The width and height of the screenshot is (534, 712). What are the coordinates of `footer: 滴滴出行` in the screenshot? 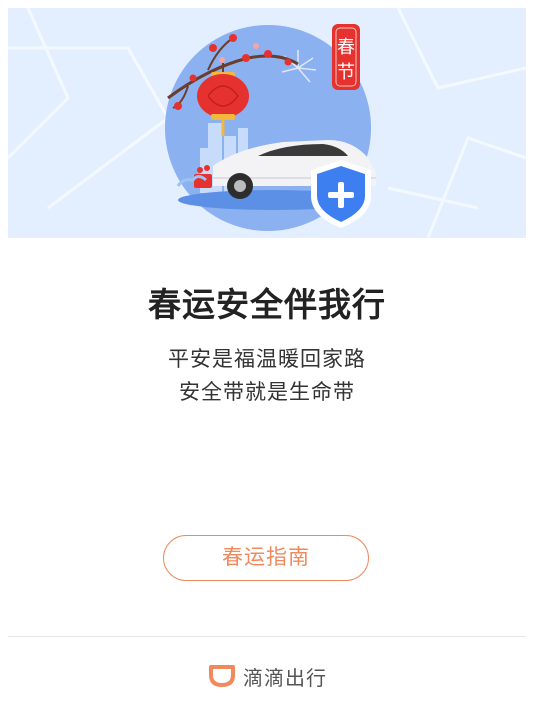 It's located at (267, 676).